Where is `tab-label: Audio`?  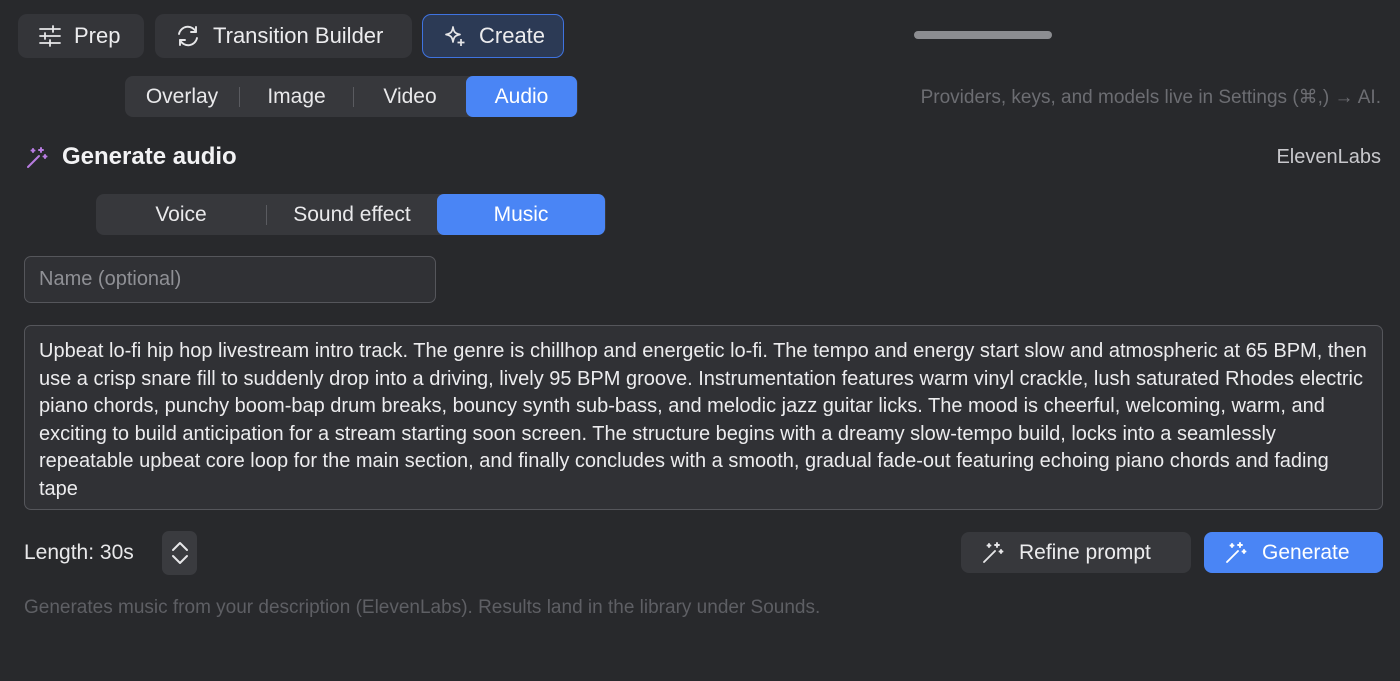
tab-label: Audio is located at coordinates (521, 96).